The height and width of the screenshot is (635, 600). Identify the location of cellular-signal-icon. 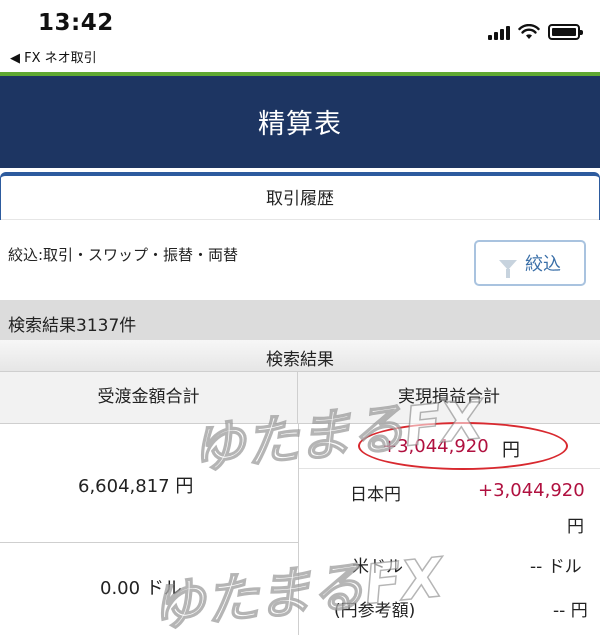
(499, 32).